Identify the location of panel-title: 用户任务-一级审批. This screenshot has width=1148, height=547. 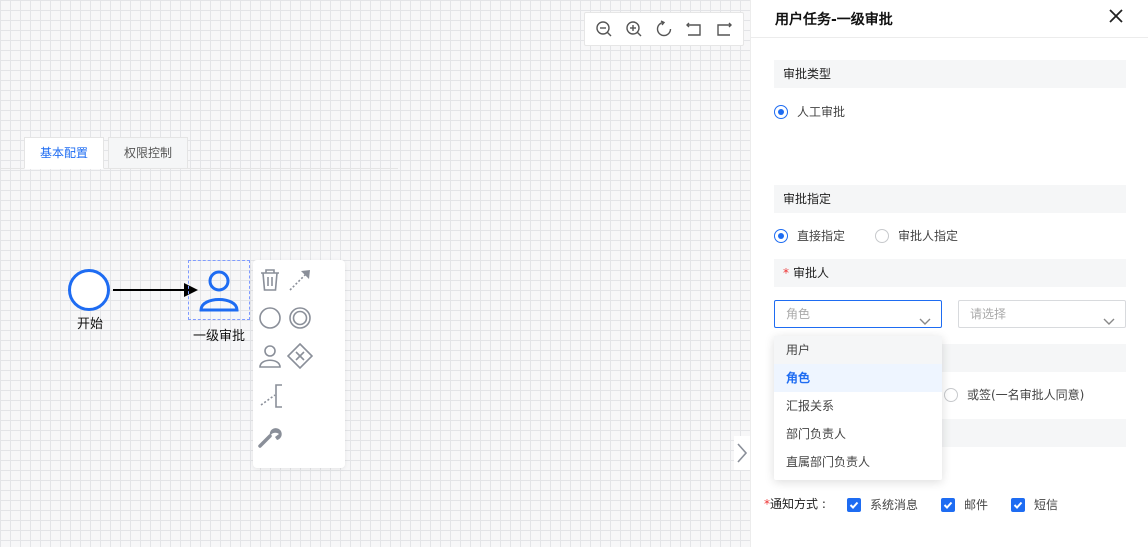
(834, 20).